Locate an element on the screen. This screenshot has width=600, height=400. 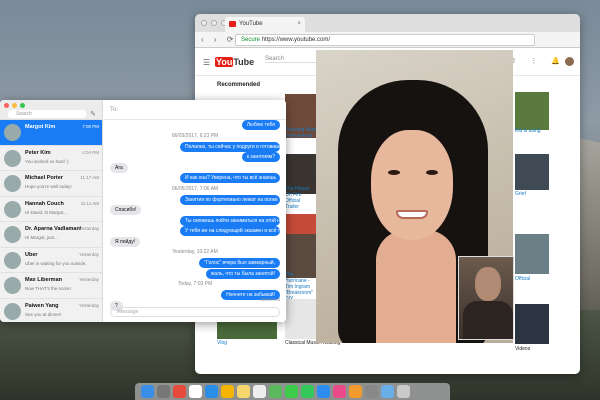
photos-icon is located at coordinates (227, 391).